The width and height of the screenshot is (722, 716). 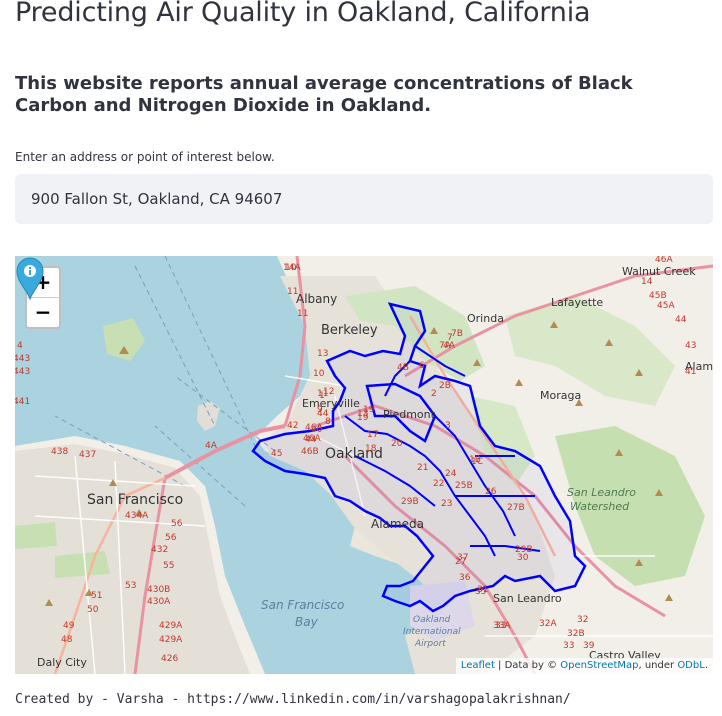 What do you see at coordinates (480, 592) in the screenshot?
I see `route-number-label: 35` at bounding box center [480, 592].